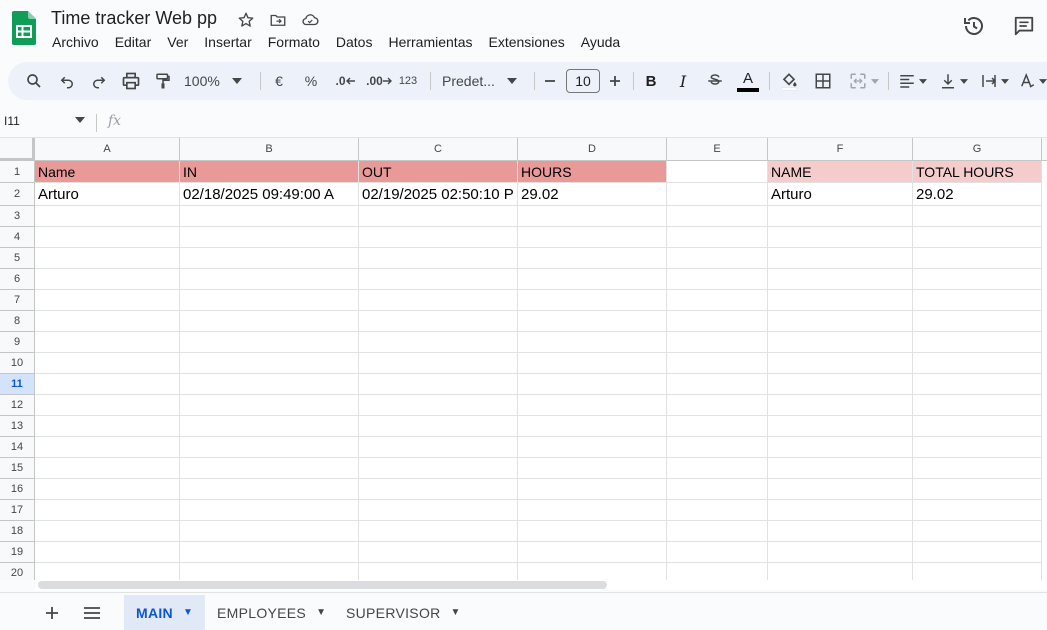  I want to click on redo-icon, so click(99, 81).